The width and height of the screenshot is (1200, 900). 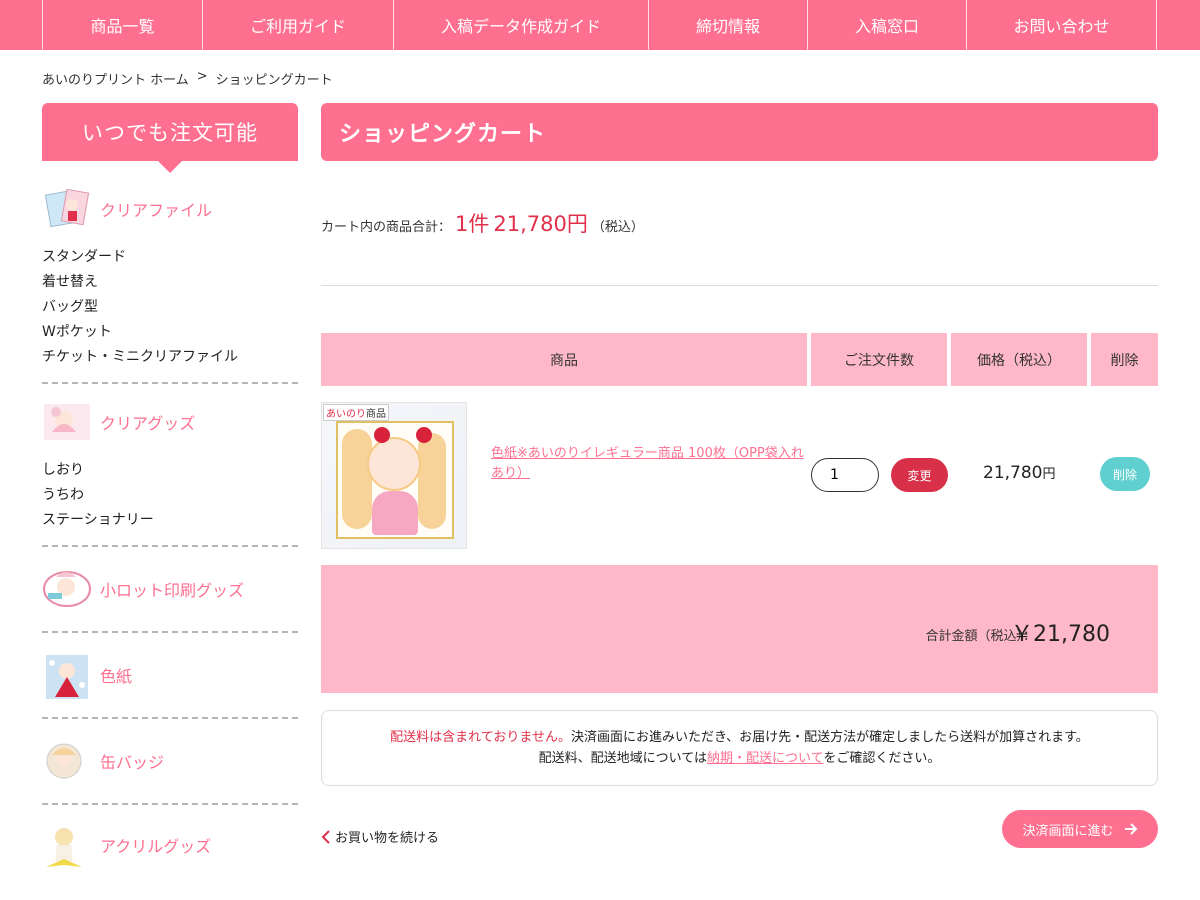 What do you see at coordinates (739, 132) in the screenshot?
I see `page-title: ショッピングカート` at bounding box center [739, 132].